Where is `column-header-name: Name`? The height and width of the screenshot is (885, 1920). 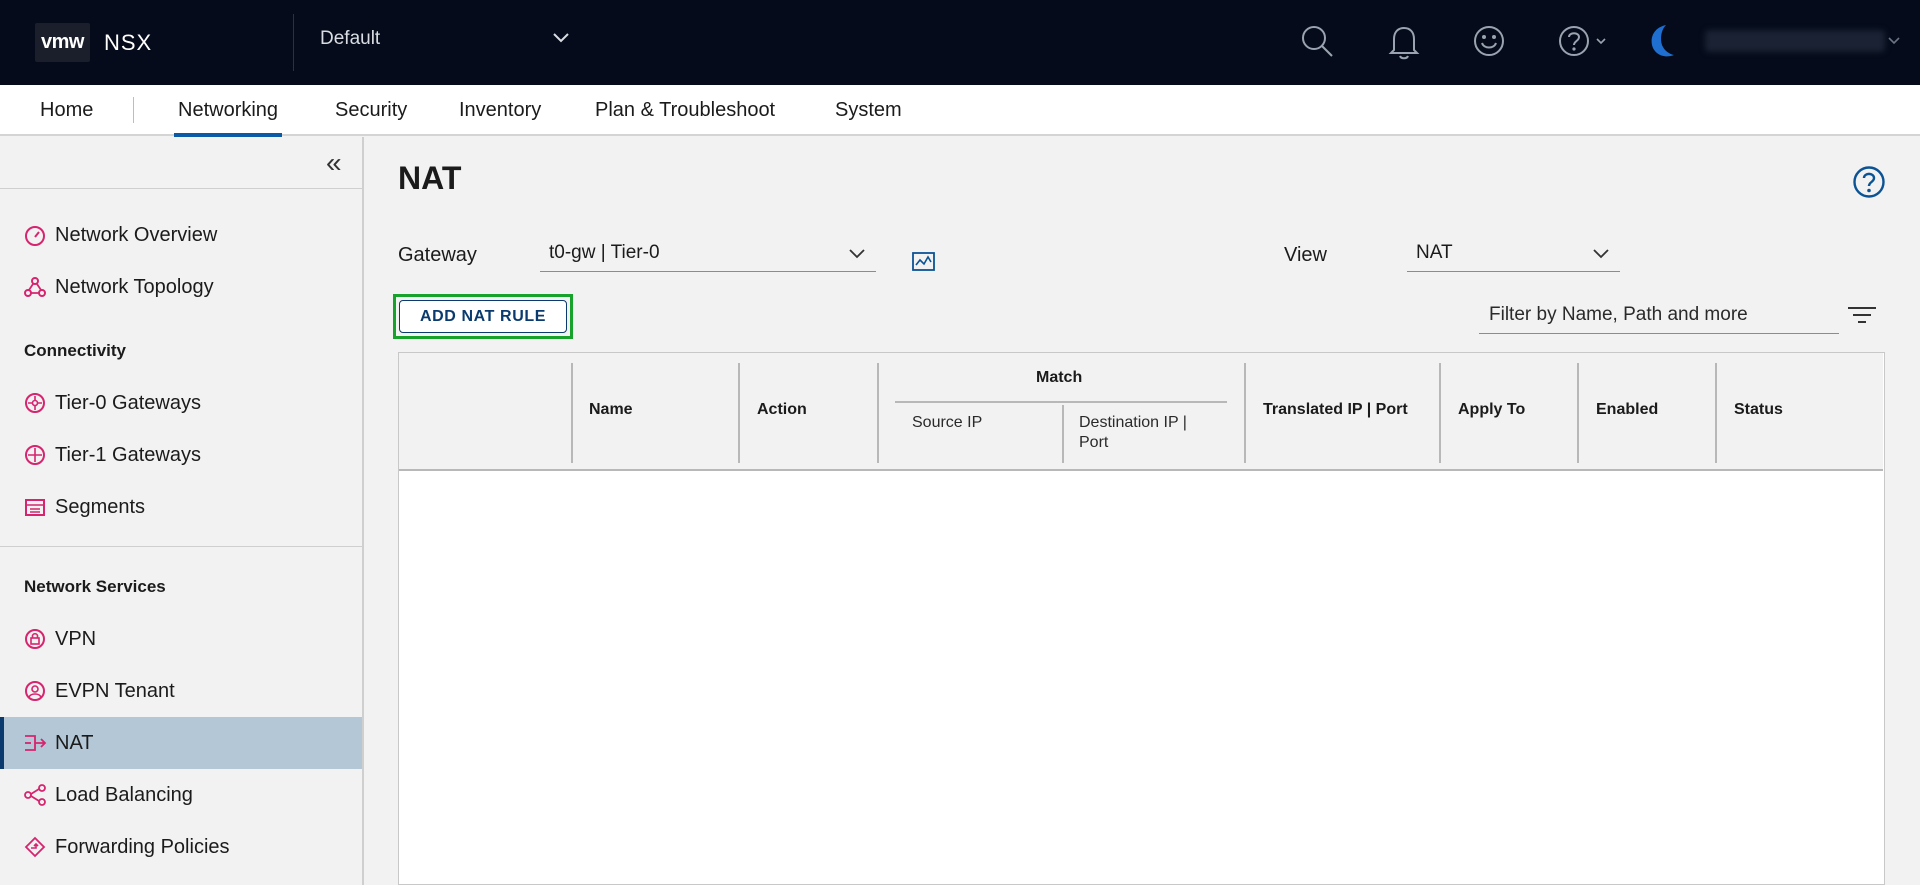 column-header-name: Name is located at coordinates (611, 410).